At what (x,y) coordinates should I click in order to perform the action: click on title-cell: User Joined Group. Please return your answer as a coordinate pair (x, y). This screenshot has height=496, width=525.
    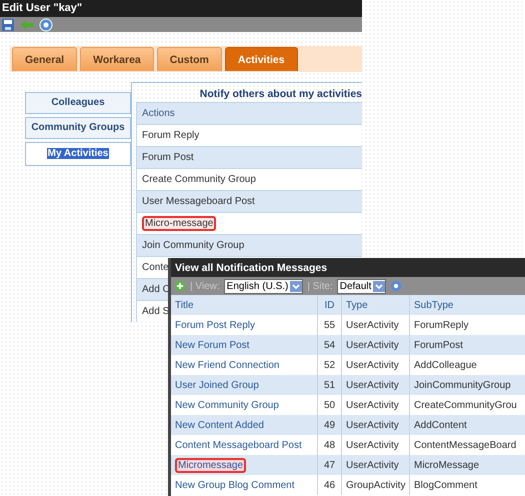
    Looking at the image, I should click on (244, 385).